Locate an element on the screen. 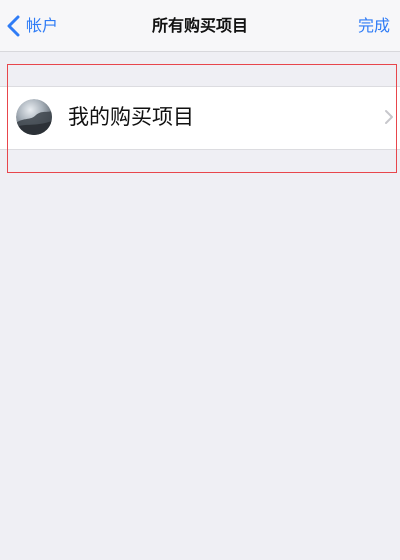  list-item-label: 我的购买项目 is located at coordinates (131, 117).